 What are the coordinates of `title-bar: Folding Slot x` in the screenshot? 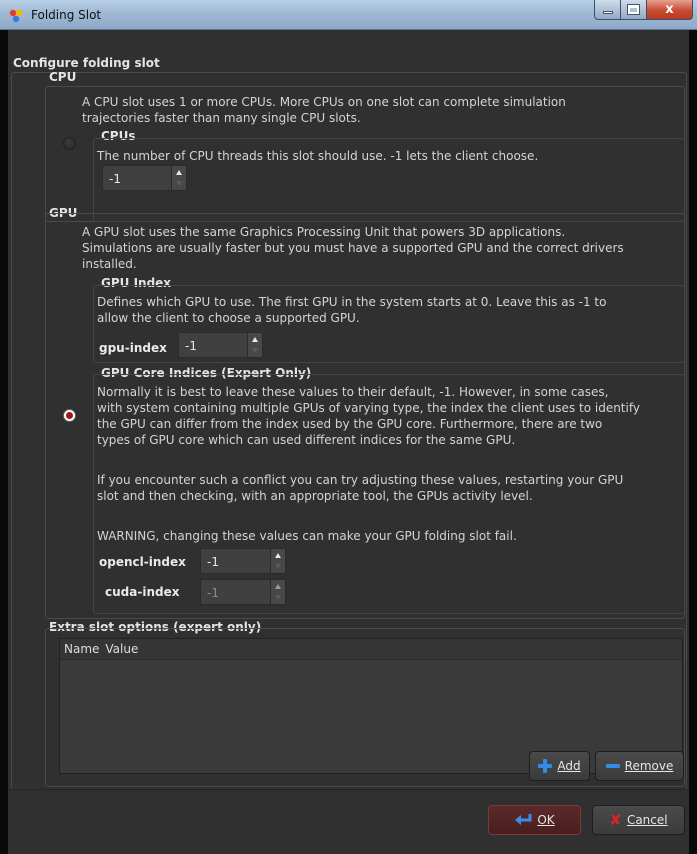 It's located at (348, 15).